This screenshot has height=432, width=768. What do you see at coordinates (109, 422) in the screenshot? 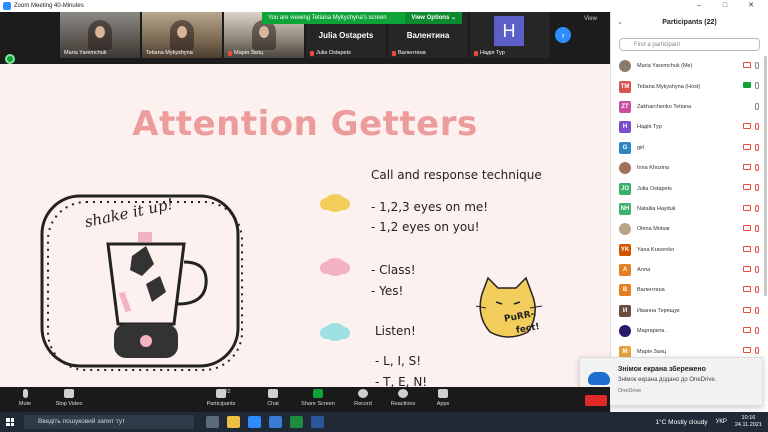
I see `taskbar-search-input: Введіть пошуковий запит тут` at bounding box center [109, 422].